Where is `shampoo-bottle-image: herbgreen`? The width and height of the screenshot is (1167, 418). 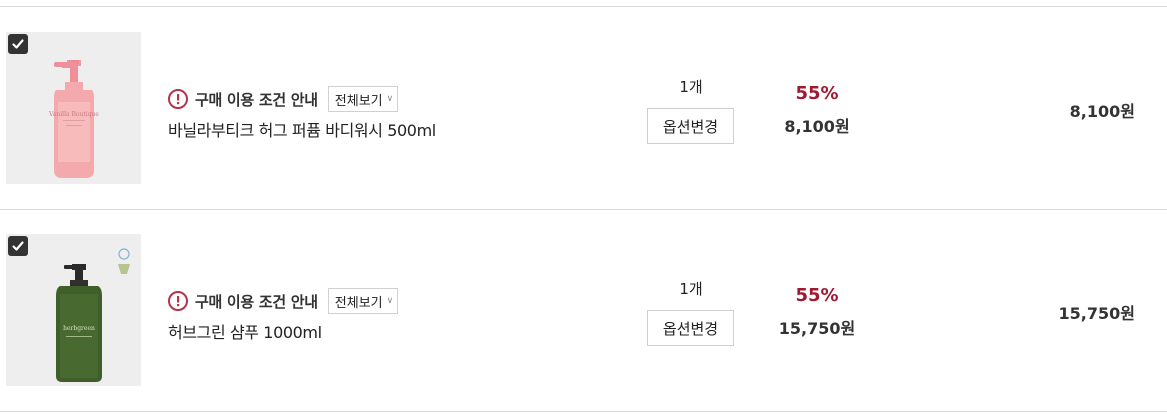 shampoo-bottle-image: herbgreen is located at coordinates (93, 315).